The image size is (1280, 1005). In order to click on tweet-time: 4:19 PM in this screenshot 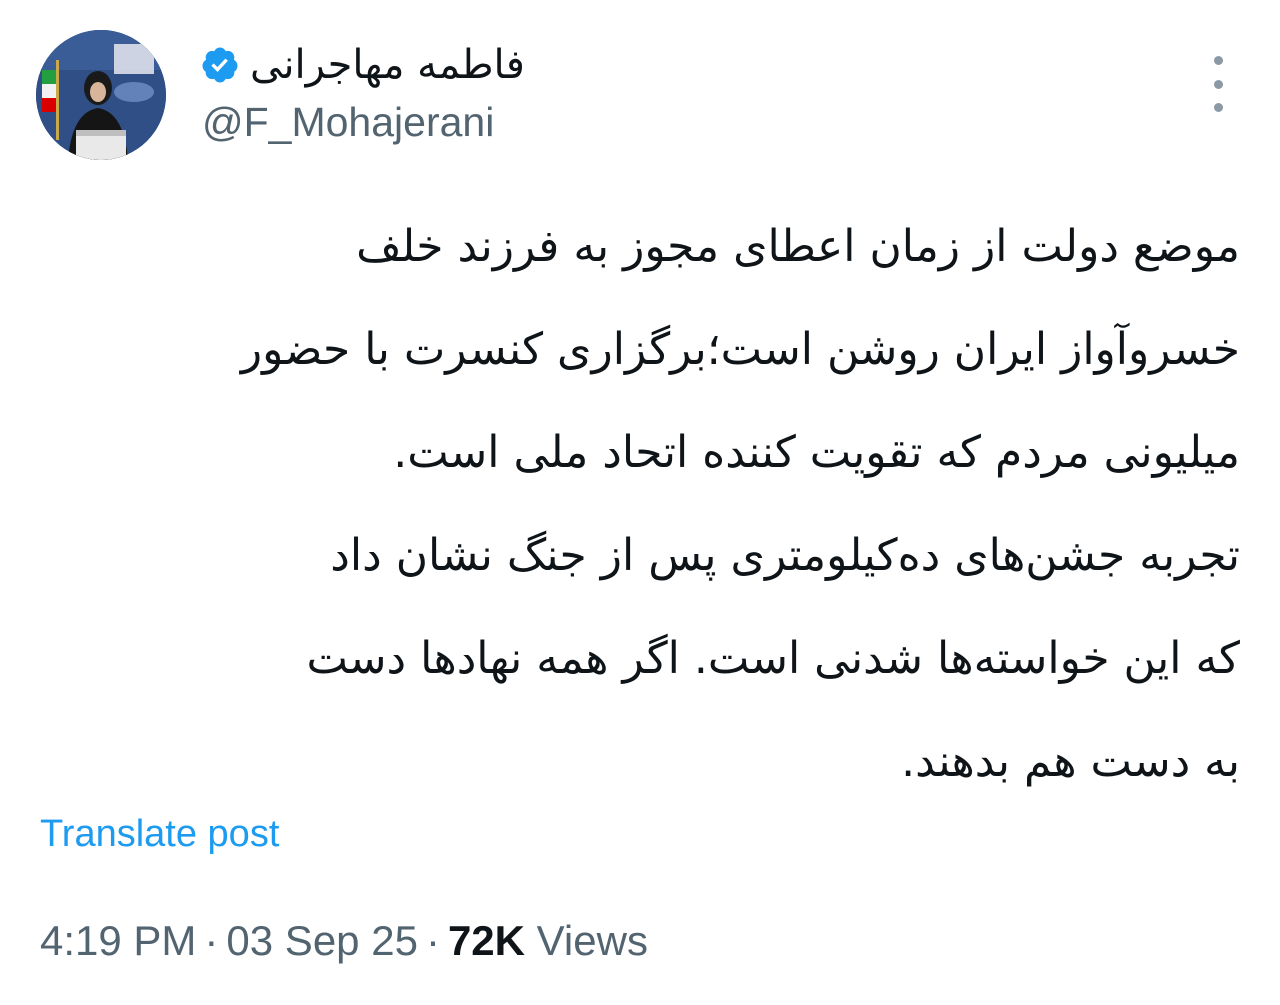, I will do `click(118, 940)`.